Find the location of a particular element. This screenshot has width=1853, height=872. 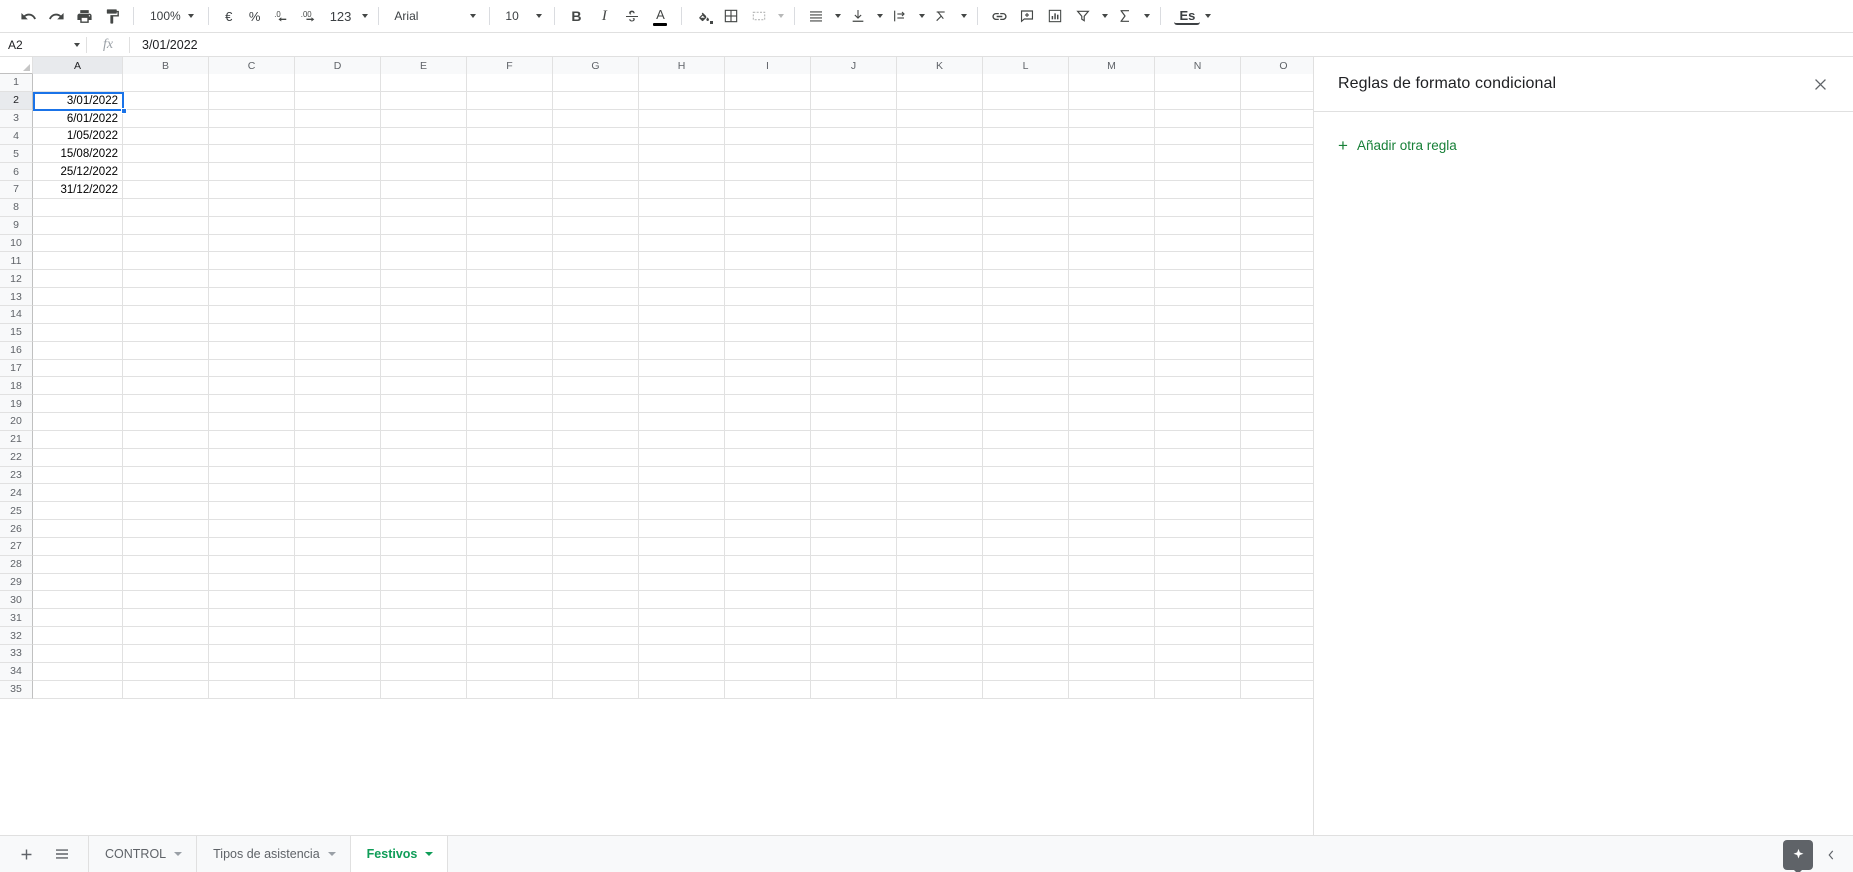

cell-G12 is located at coordinates (596, 279).